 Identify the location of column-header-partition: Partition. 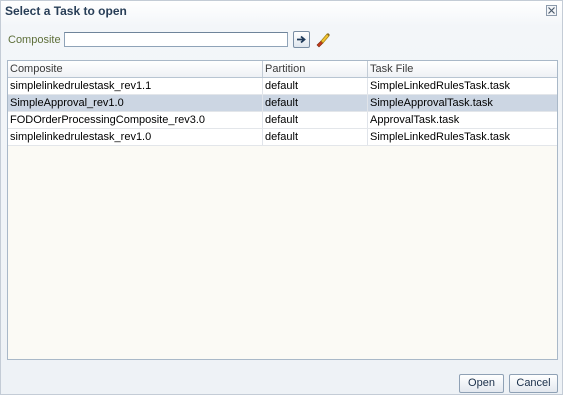
(315, 69).